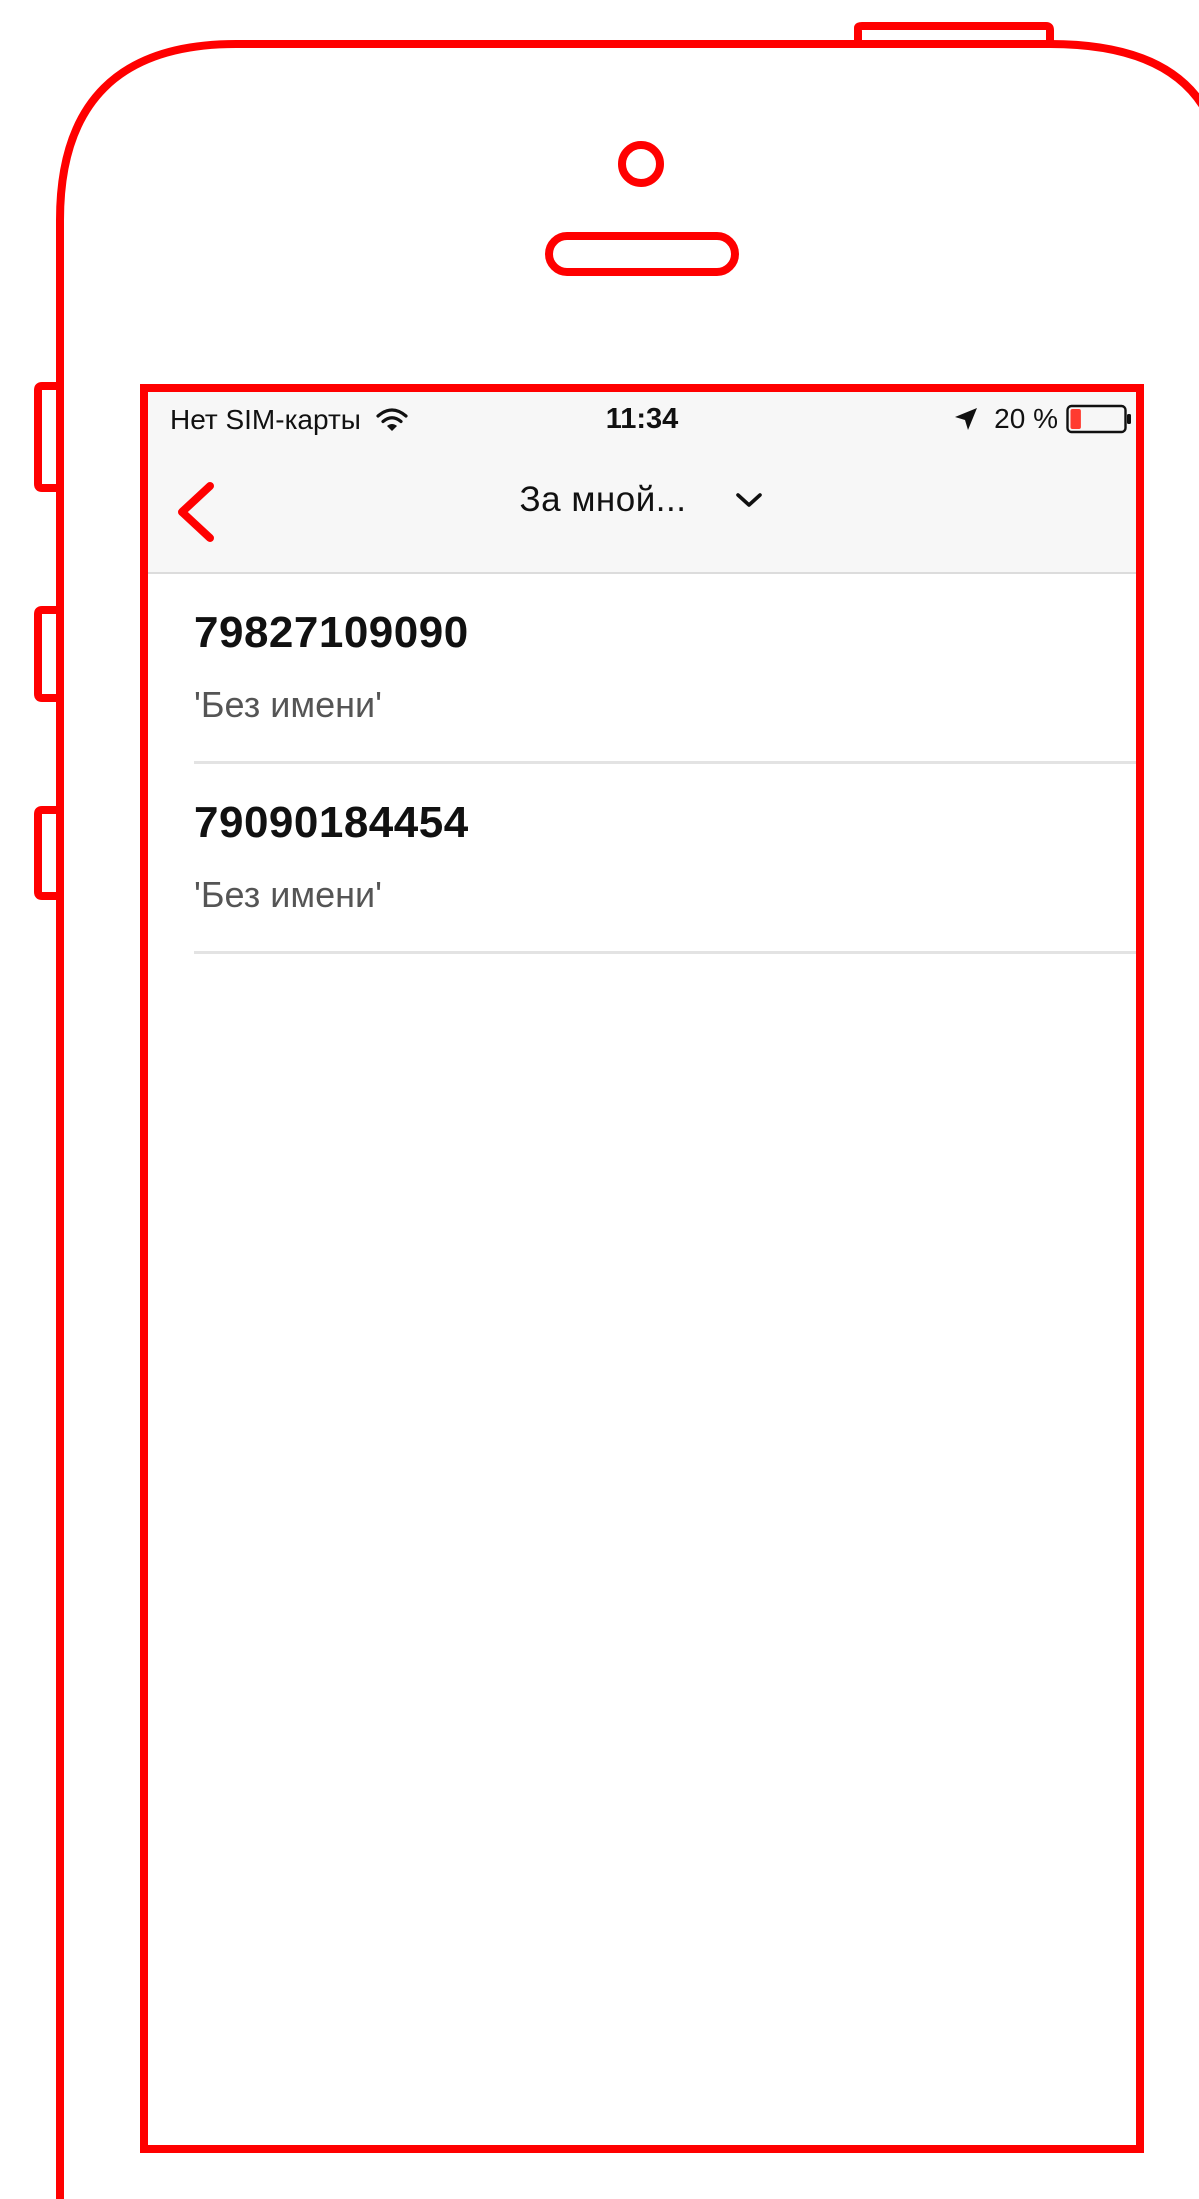  I want to click on battery-percent: 20 %, so click(1026, 418).